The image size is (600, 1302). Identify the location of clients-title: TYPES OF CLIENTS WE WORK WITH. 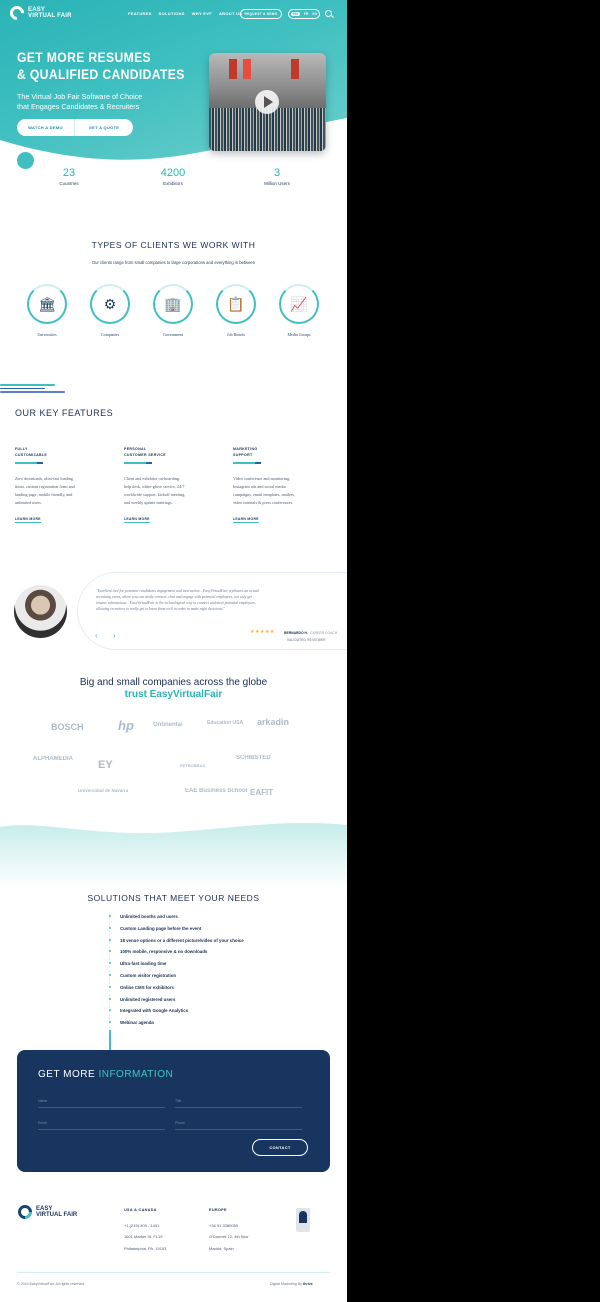
(173, 245).